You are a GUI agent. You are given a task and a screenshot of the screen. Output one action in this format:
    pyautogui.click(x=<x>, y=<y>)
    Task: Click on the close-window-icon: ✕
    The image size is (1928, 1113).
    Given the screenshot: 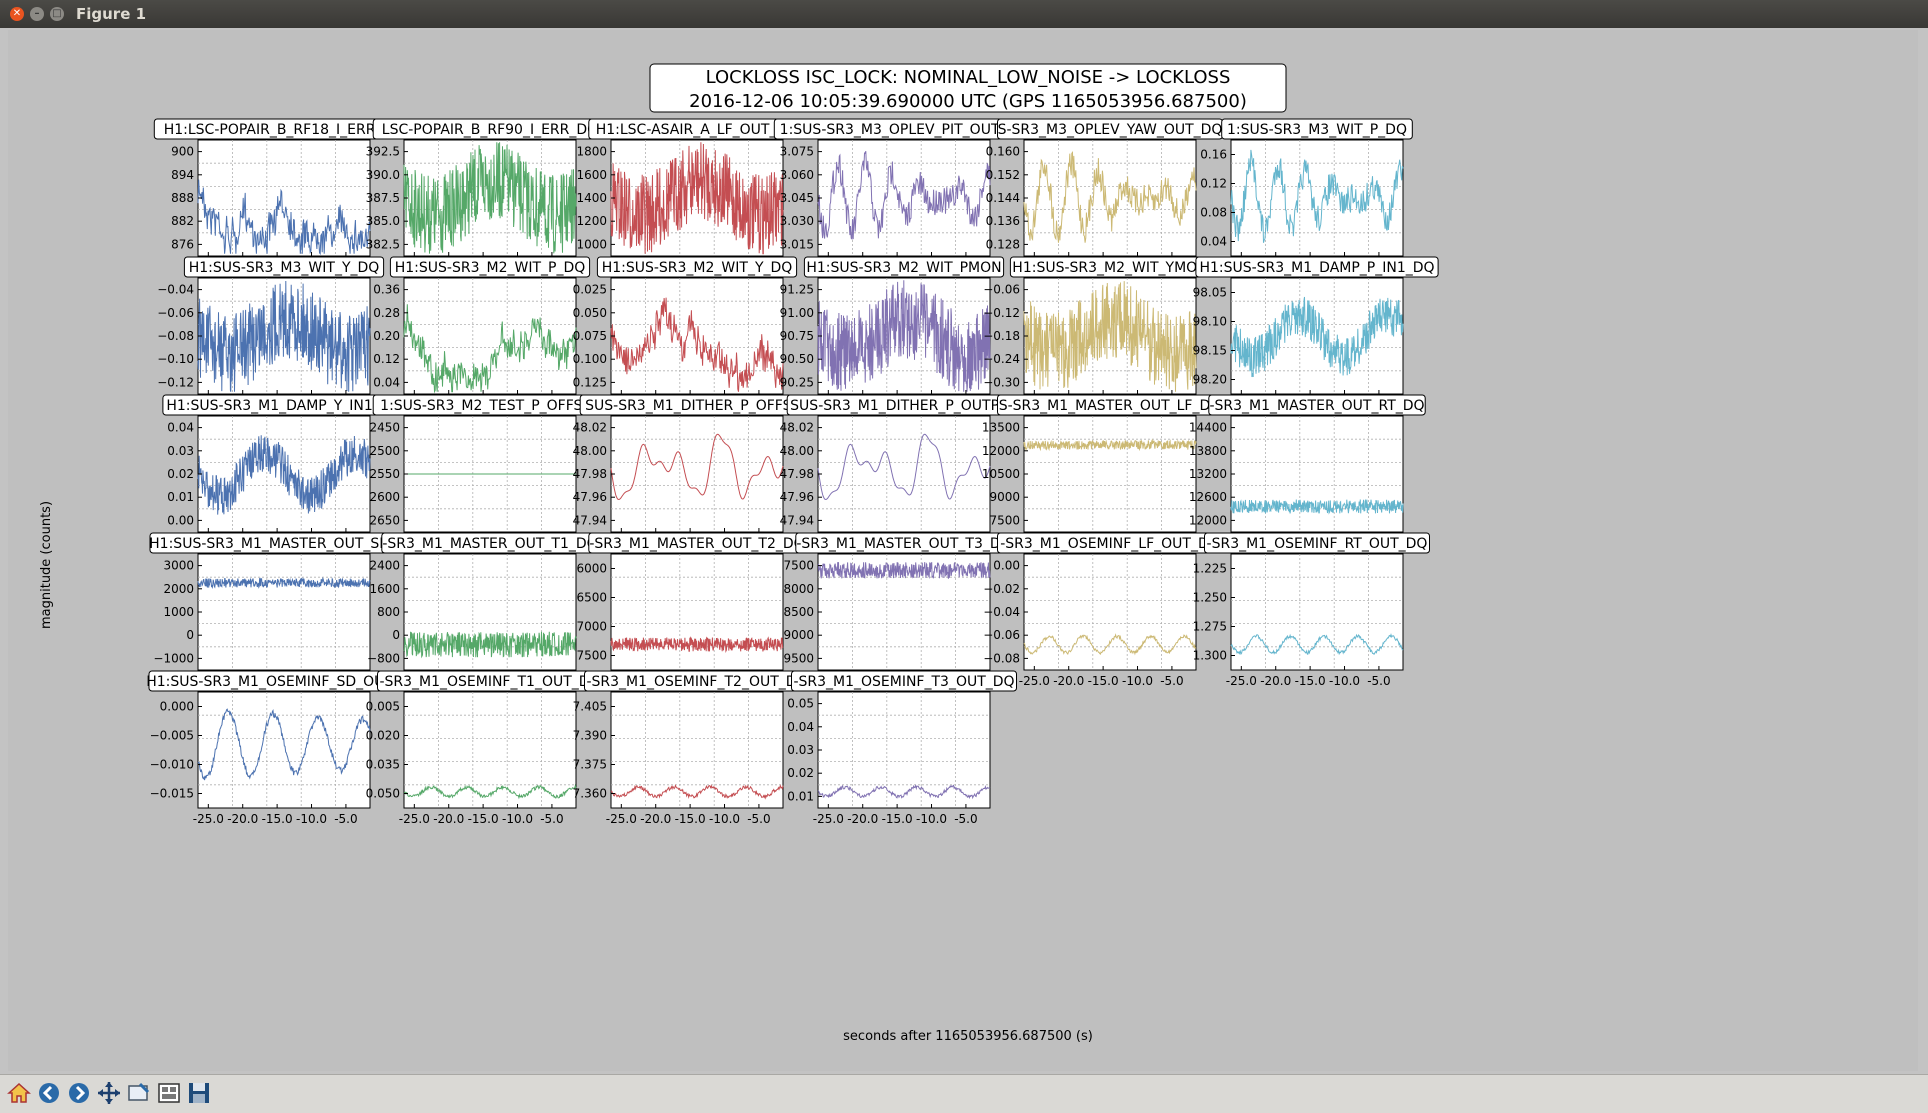 What is the action you would take?
    pyautogui.click(x=17, y=14)
    